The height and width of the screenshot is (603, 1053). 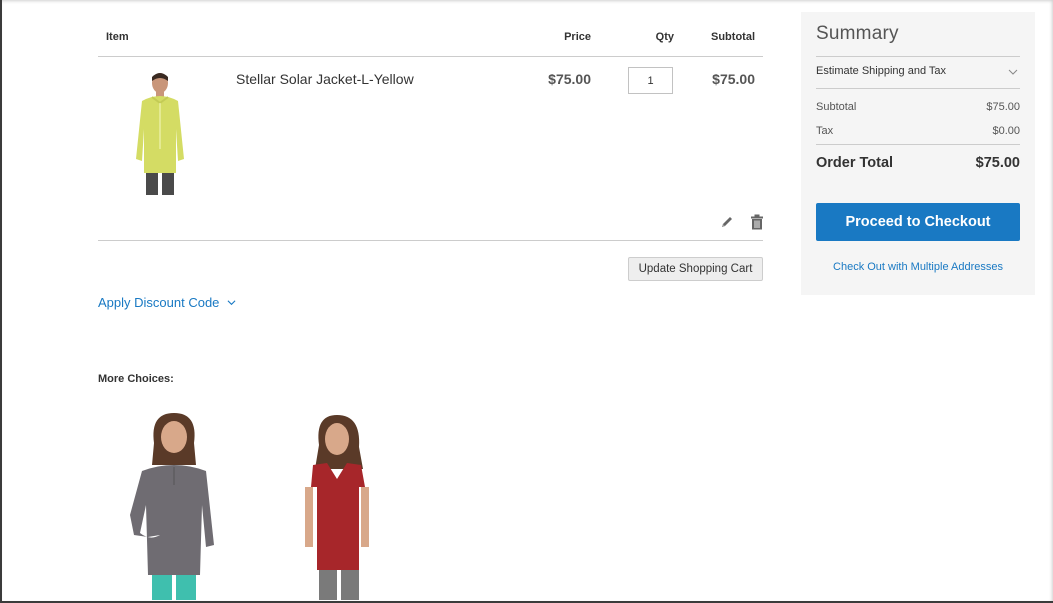 I want to click on header-subtotal: Subtotal, so click(x=733, y=37).